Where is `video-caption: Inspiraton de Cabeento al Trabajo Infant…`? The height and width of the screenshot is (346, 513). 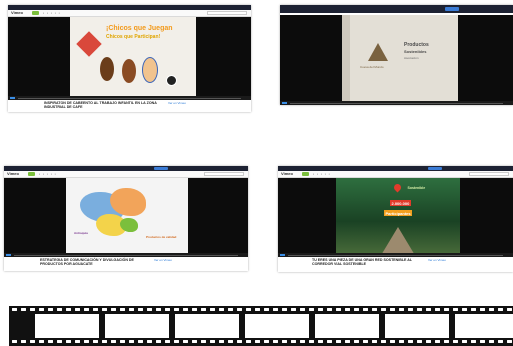 video-caption: Inspiraton de Cabeento al Trabajo Infant… is located at coordinates (100, 105).